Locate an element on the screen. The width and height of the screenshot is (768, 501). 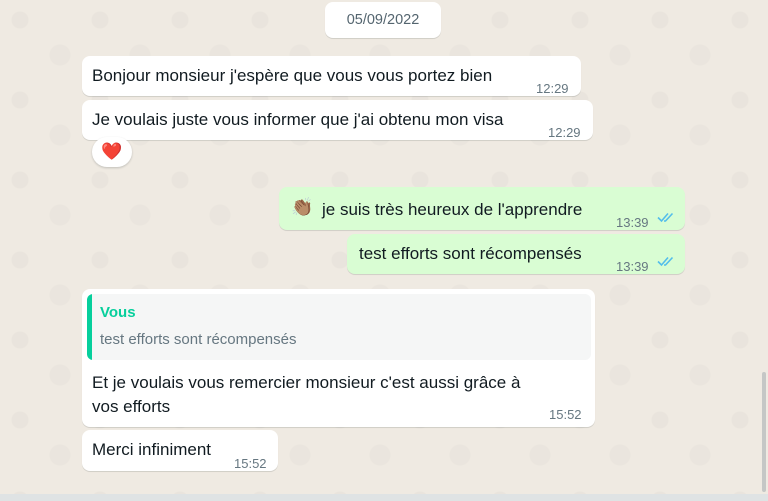
clapping-hands-icon: 👏🏽 is located at coordinates (302, 207).